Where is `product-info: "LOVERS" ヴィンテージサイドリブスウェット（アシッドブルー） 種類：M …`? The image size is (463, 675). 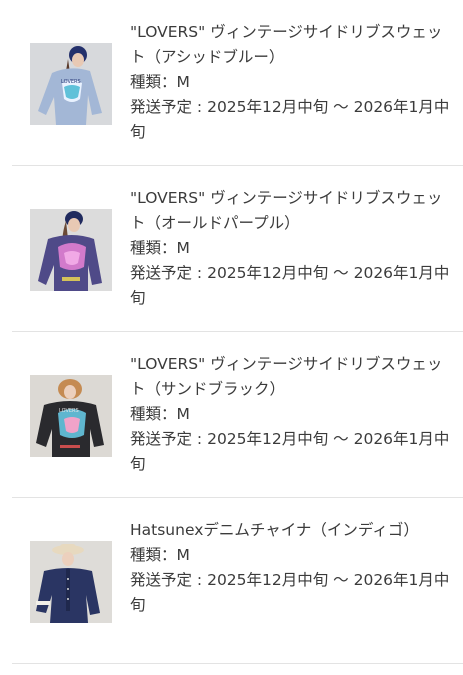 product-info: "LOVERS" ヴィンテージサイドリブスウェット（アシッドブルー） 種類：M … is located at coordinates (293, 82).